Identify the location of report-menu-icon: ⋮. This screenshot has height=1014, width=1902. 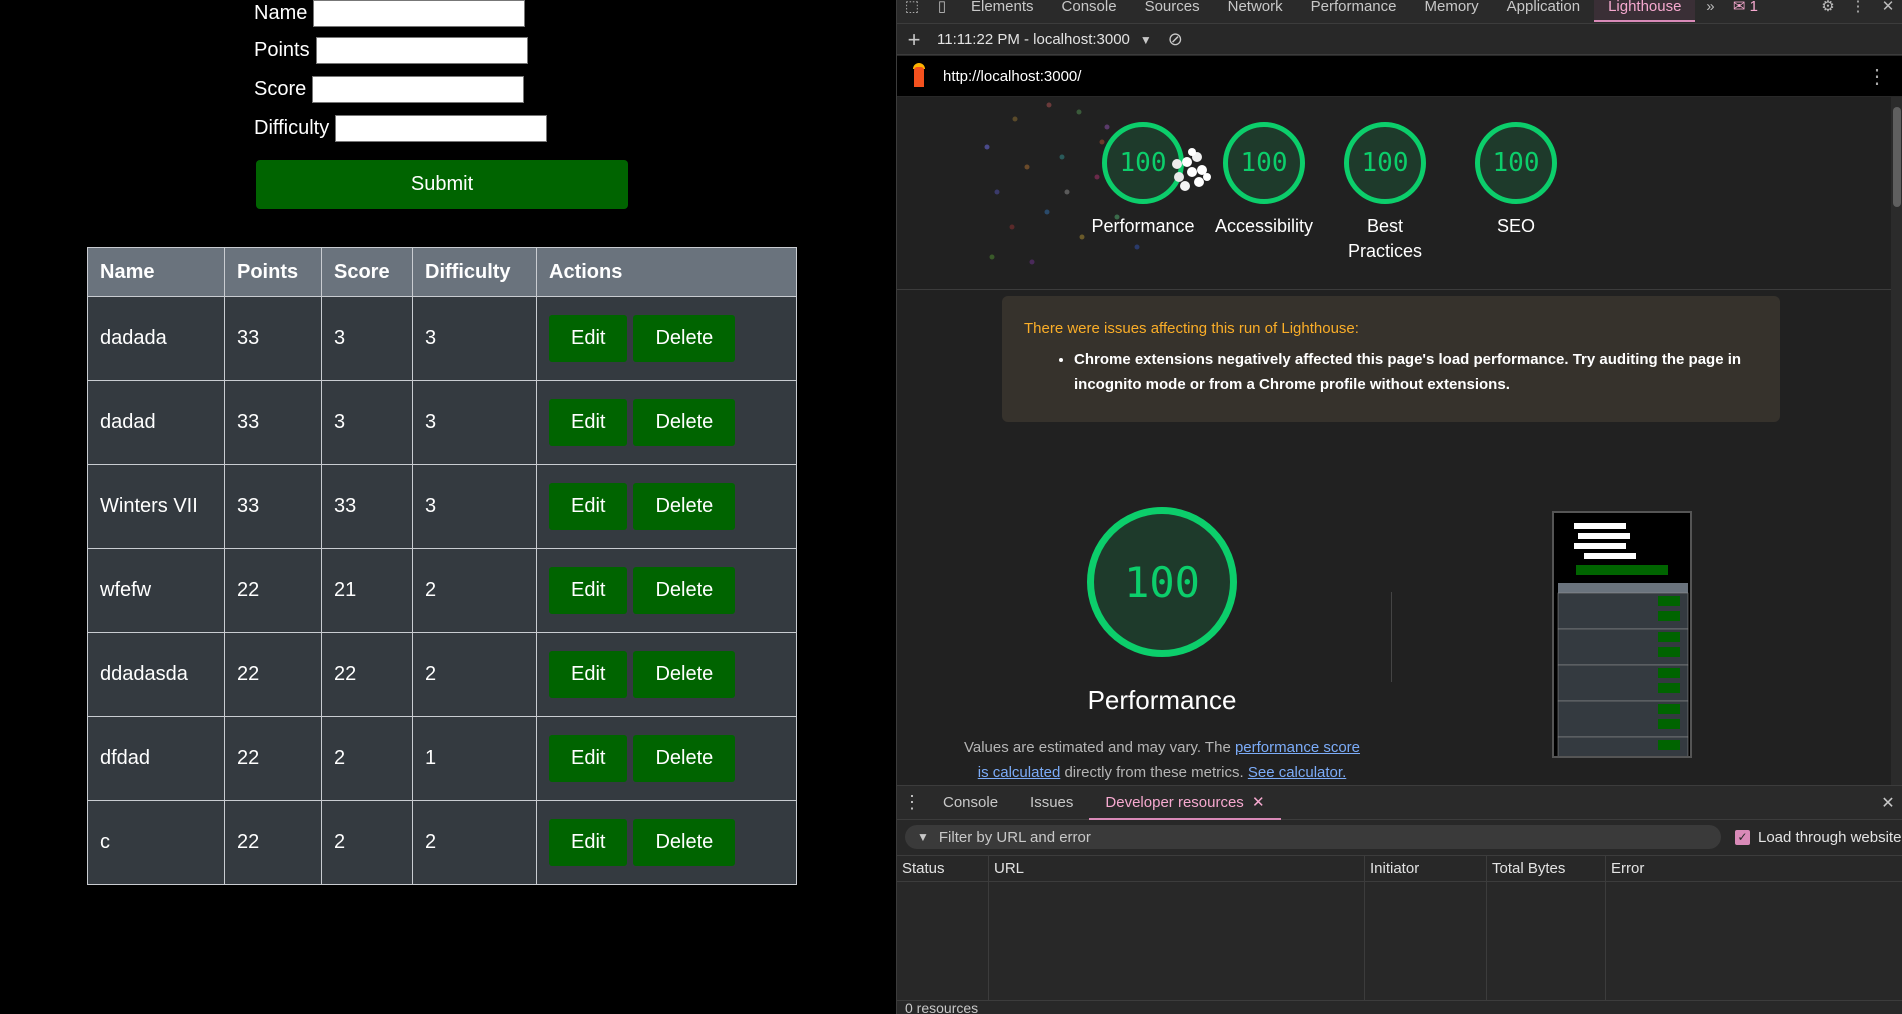
(1877, 76).